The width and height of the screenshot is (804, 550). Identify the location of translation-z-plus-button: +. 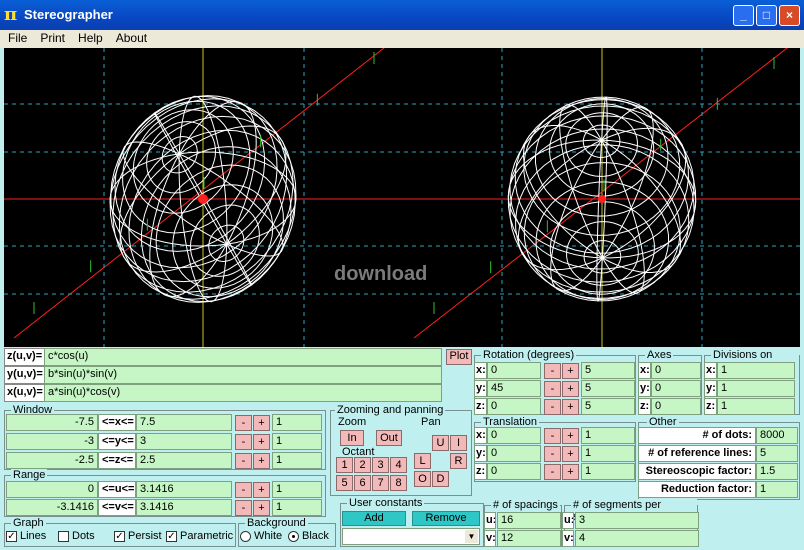
(570, 472).